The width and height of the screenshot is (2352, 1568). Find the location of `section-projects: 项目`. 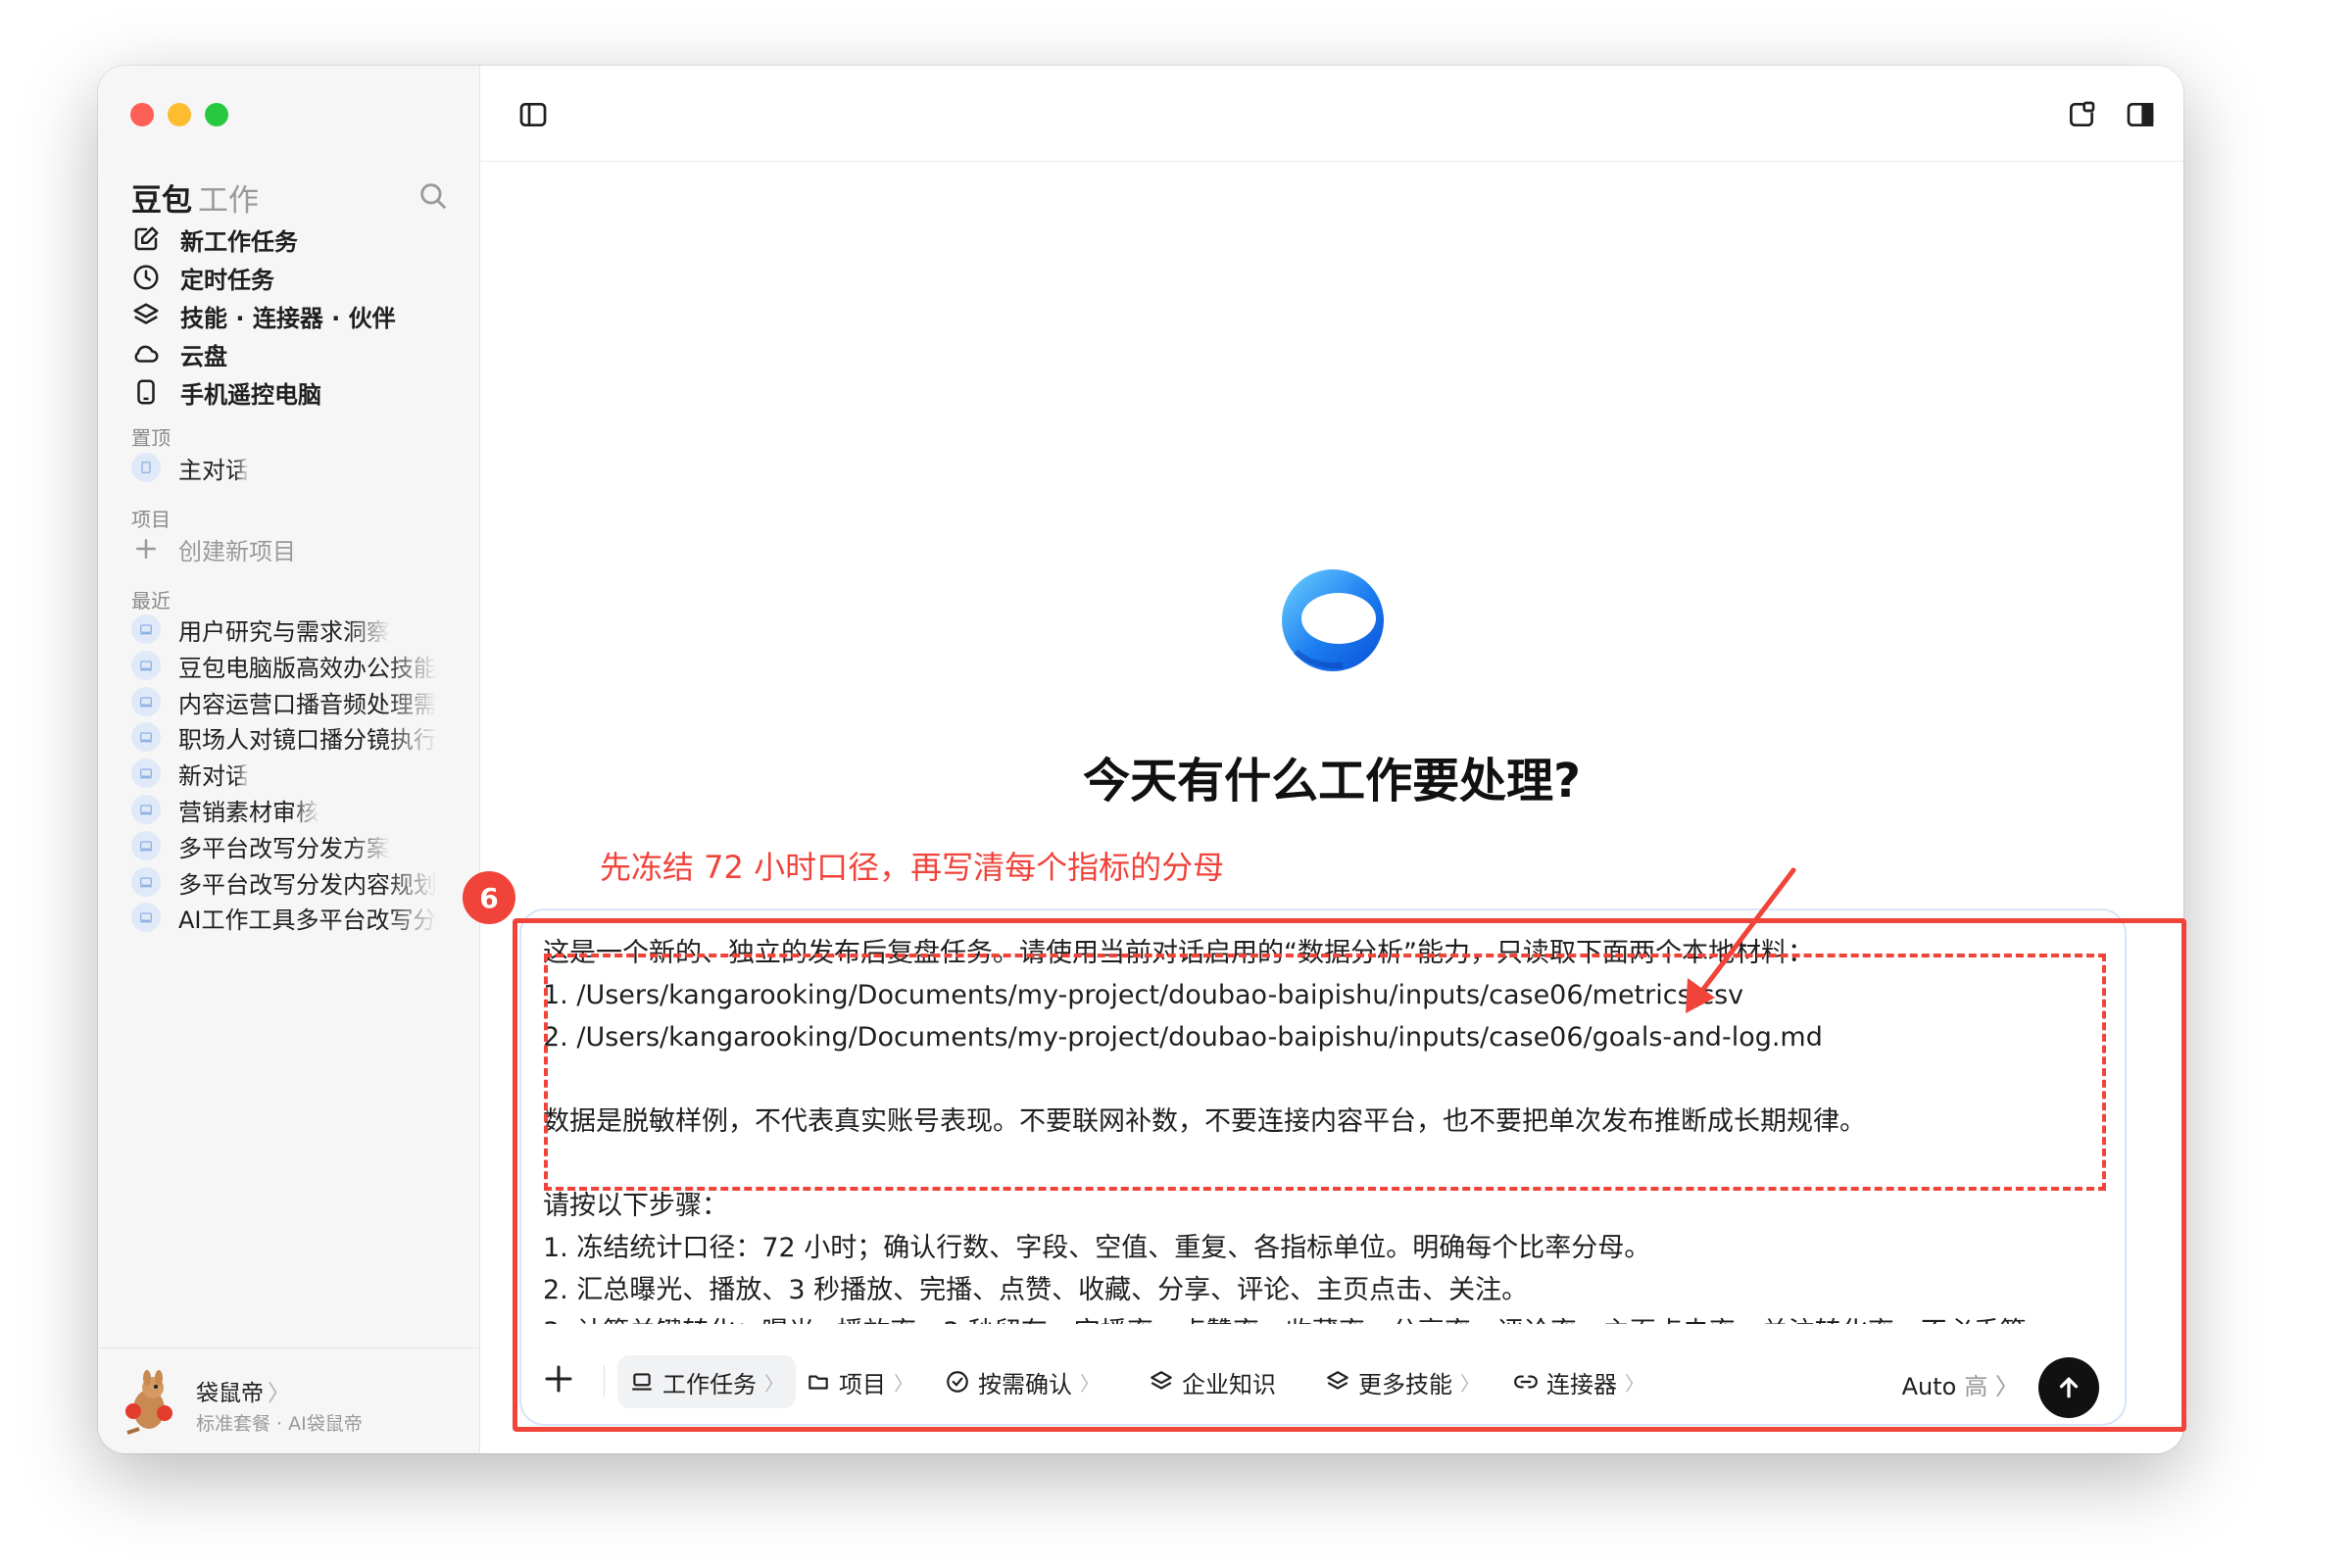

section-projects: 项目 is located at coordinates (151, 519).